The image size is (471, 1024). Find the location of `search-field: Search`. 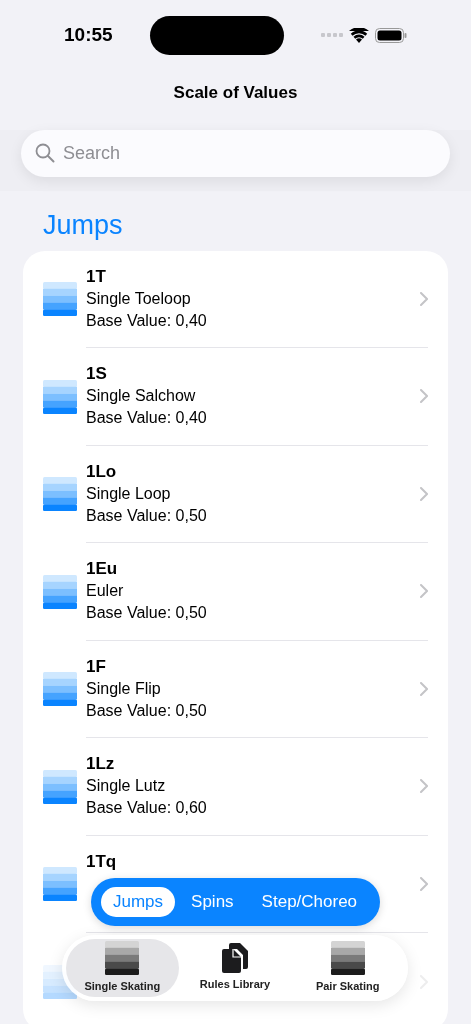

search-field: Search is located at coordinates (235, 153).